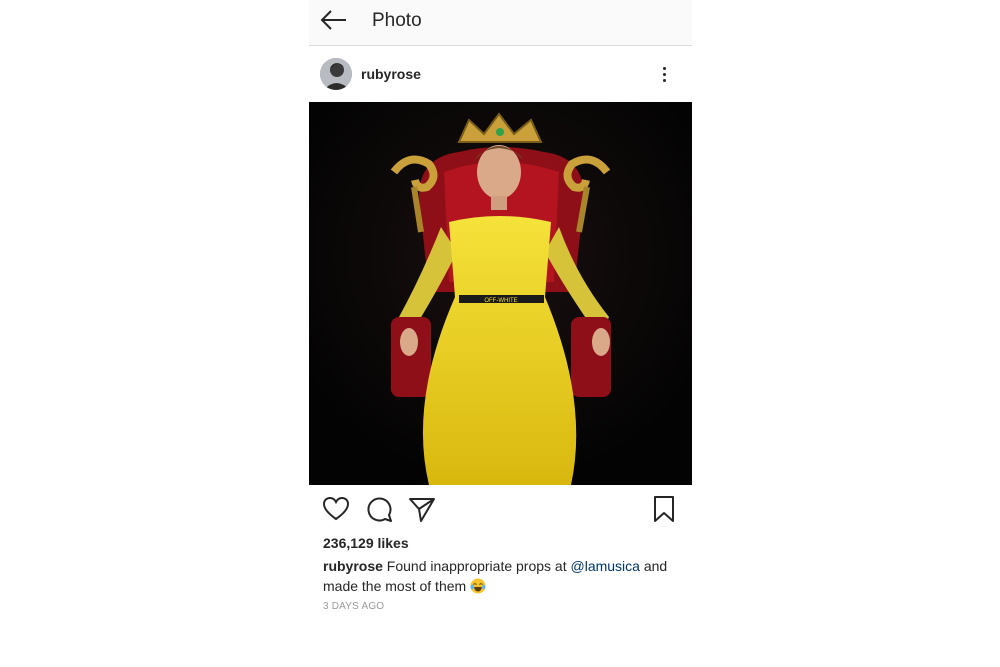  I want to click on heart-outline-icon, so click(336, 508).